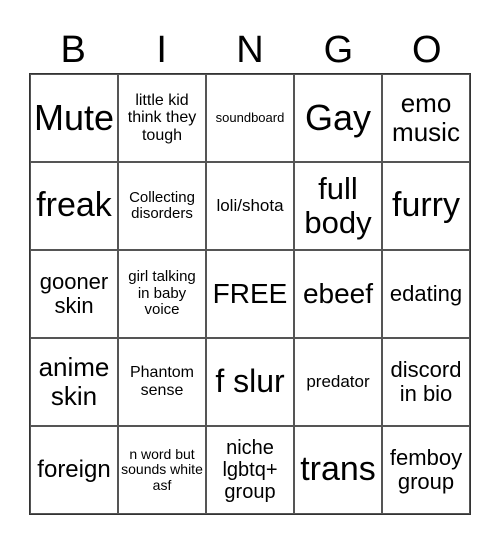 This screenshot has width=500, height=544. Describe the element at coordinates (250, 206) in the screenshot. I see `bingo-cell: loli/shota` at that location.